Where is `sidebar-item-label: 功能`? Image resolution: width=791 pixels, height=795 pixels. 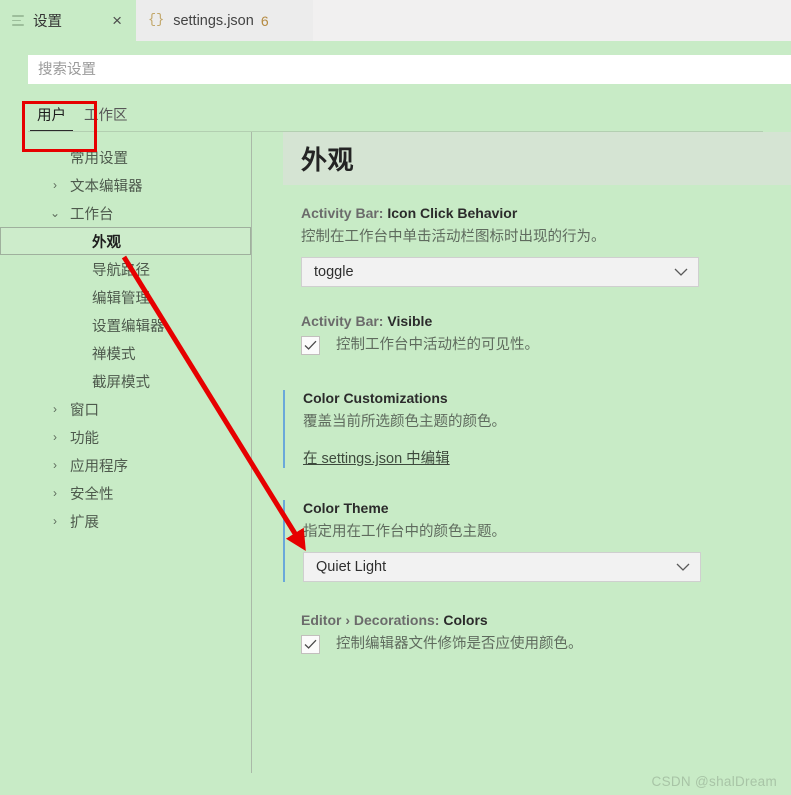
sidebar-item-label: 功能 is located at coordinates (84, 438).